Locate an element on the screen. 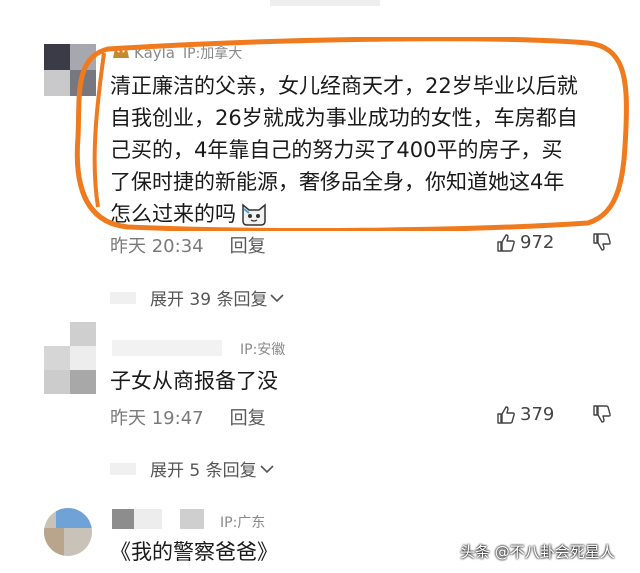 The image size is (640, 573). like-count: 972 is located at coordinates (537, 242).